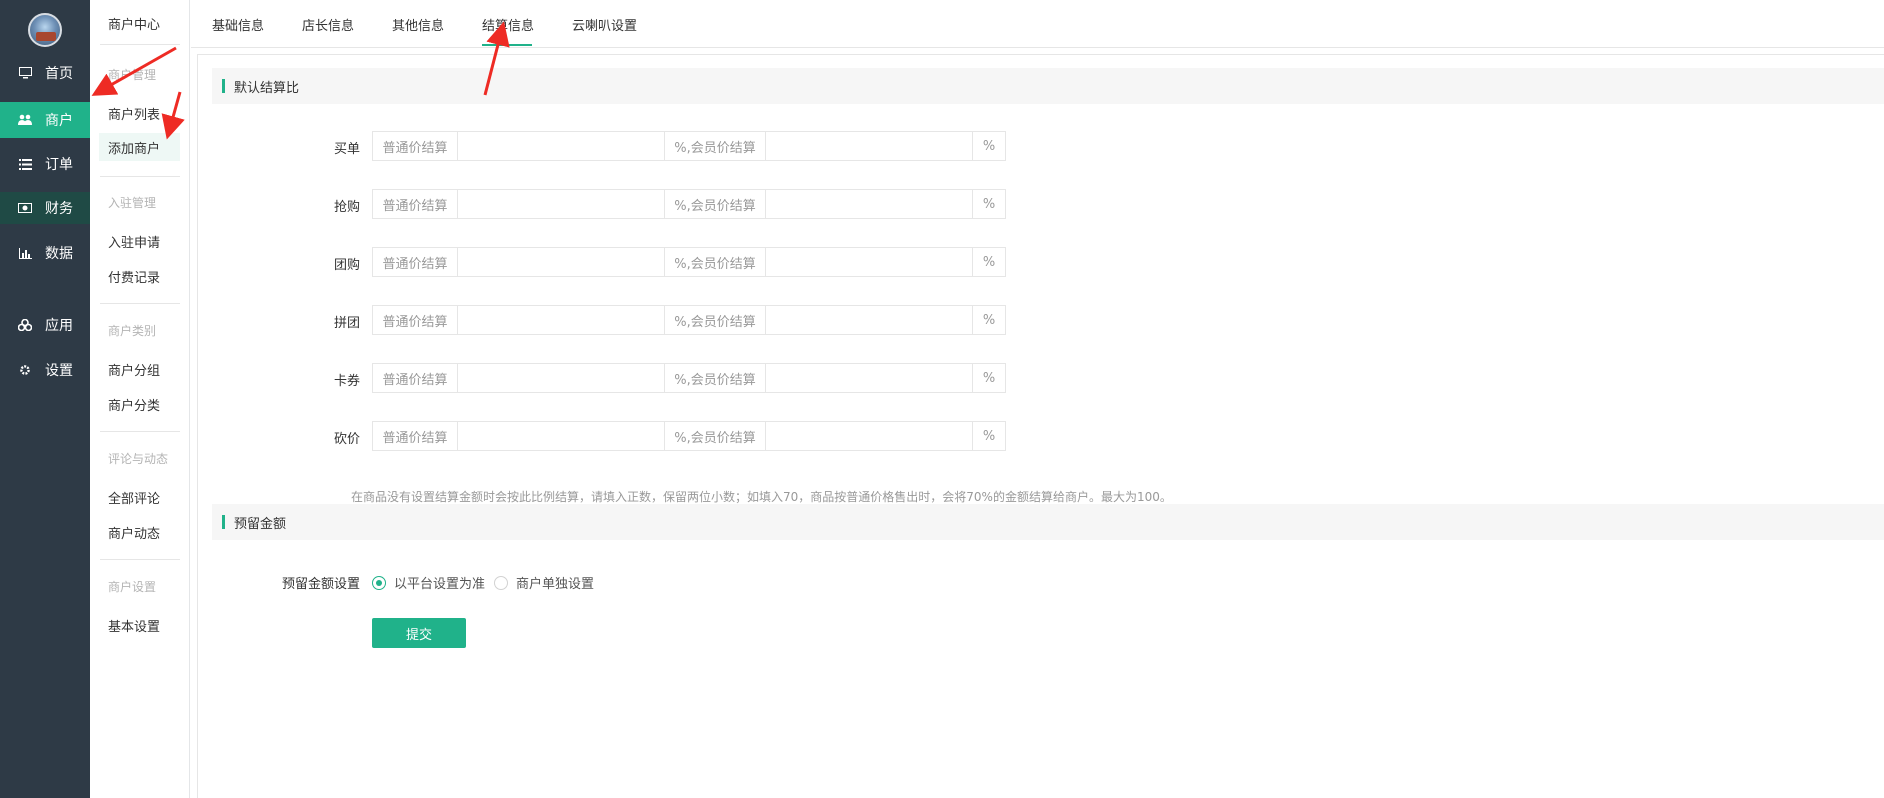 Image resolution: width=1884 pixels, height=798 pixels. I want to click on cubes-icon, so click(25, 325).